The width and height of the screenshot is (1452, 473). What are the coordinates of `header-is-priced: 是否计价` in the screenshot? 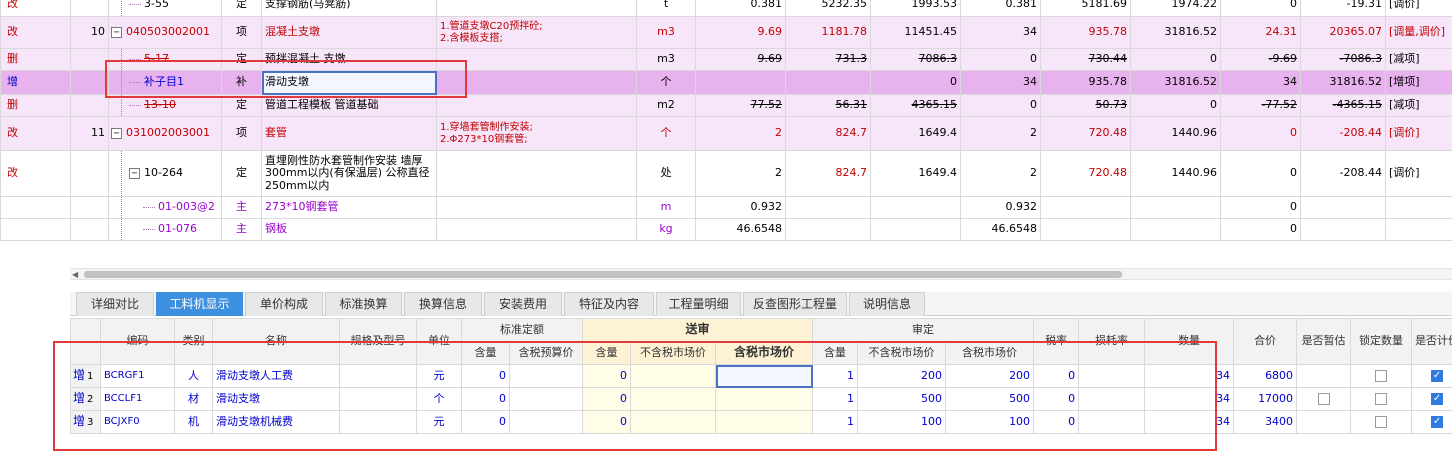 It's located at (1431, 341).